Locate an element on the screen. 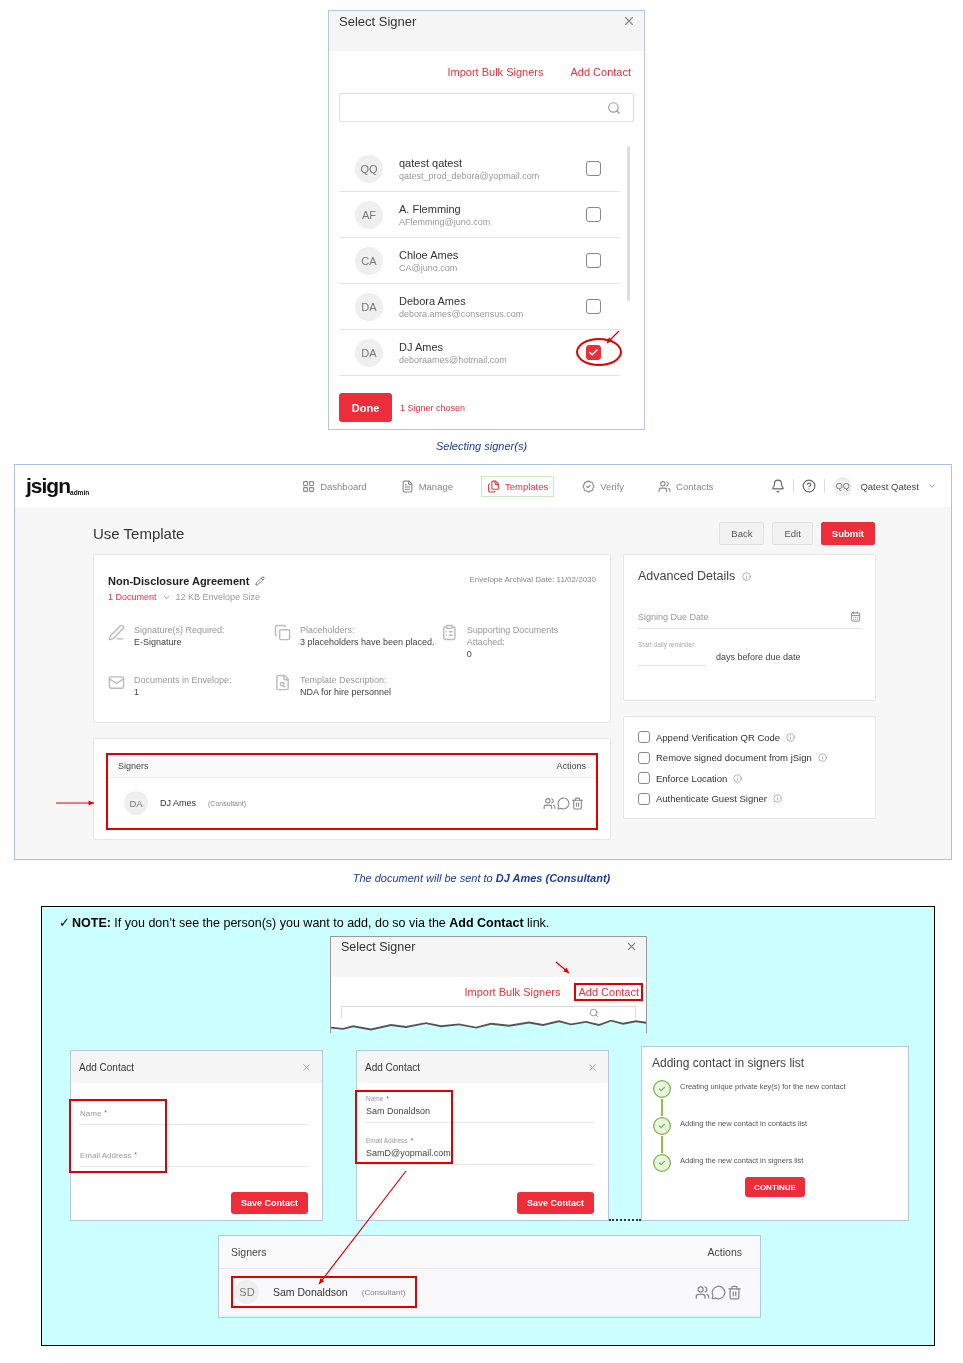 The image size is (963, 1363). due-date-field: Signing Due Date is located at coordinates (728, 616).